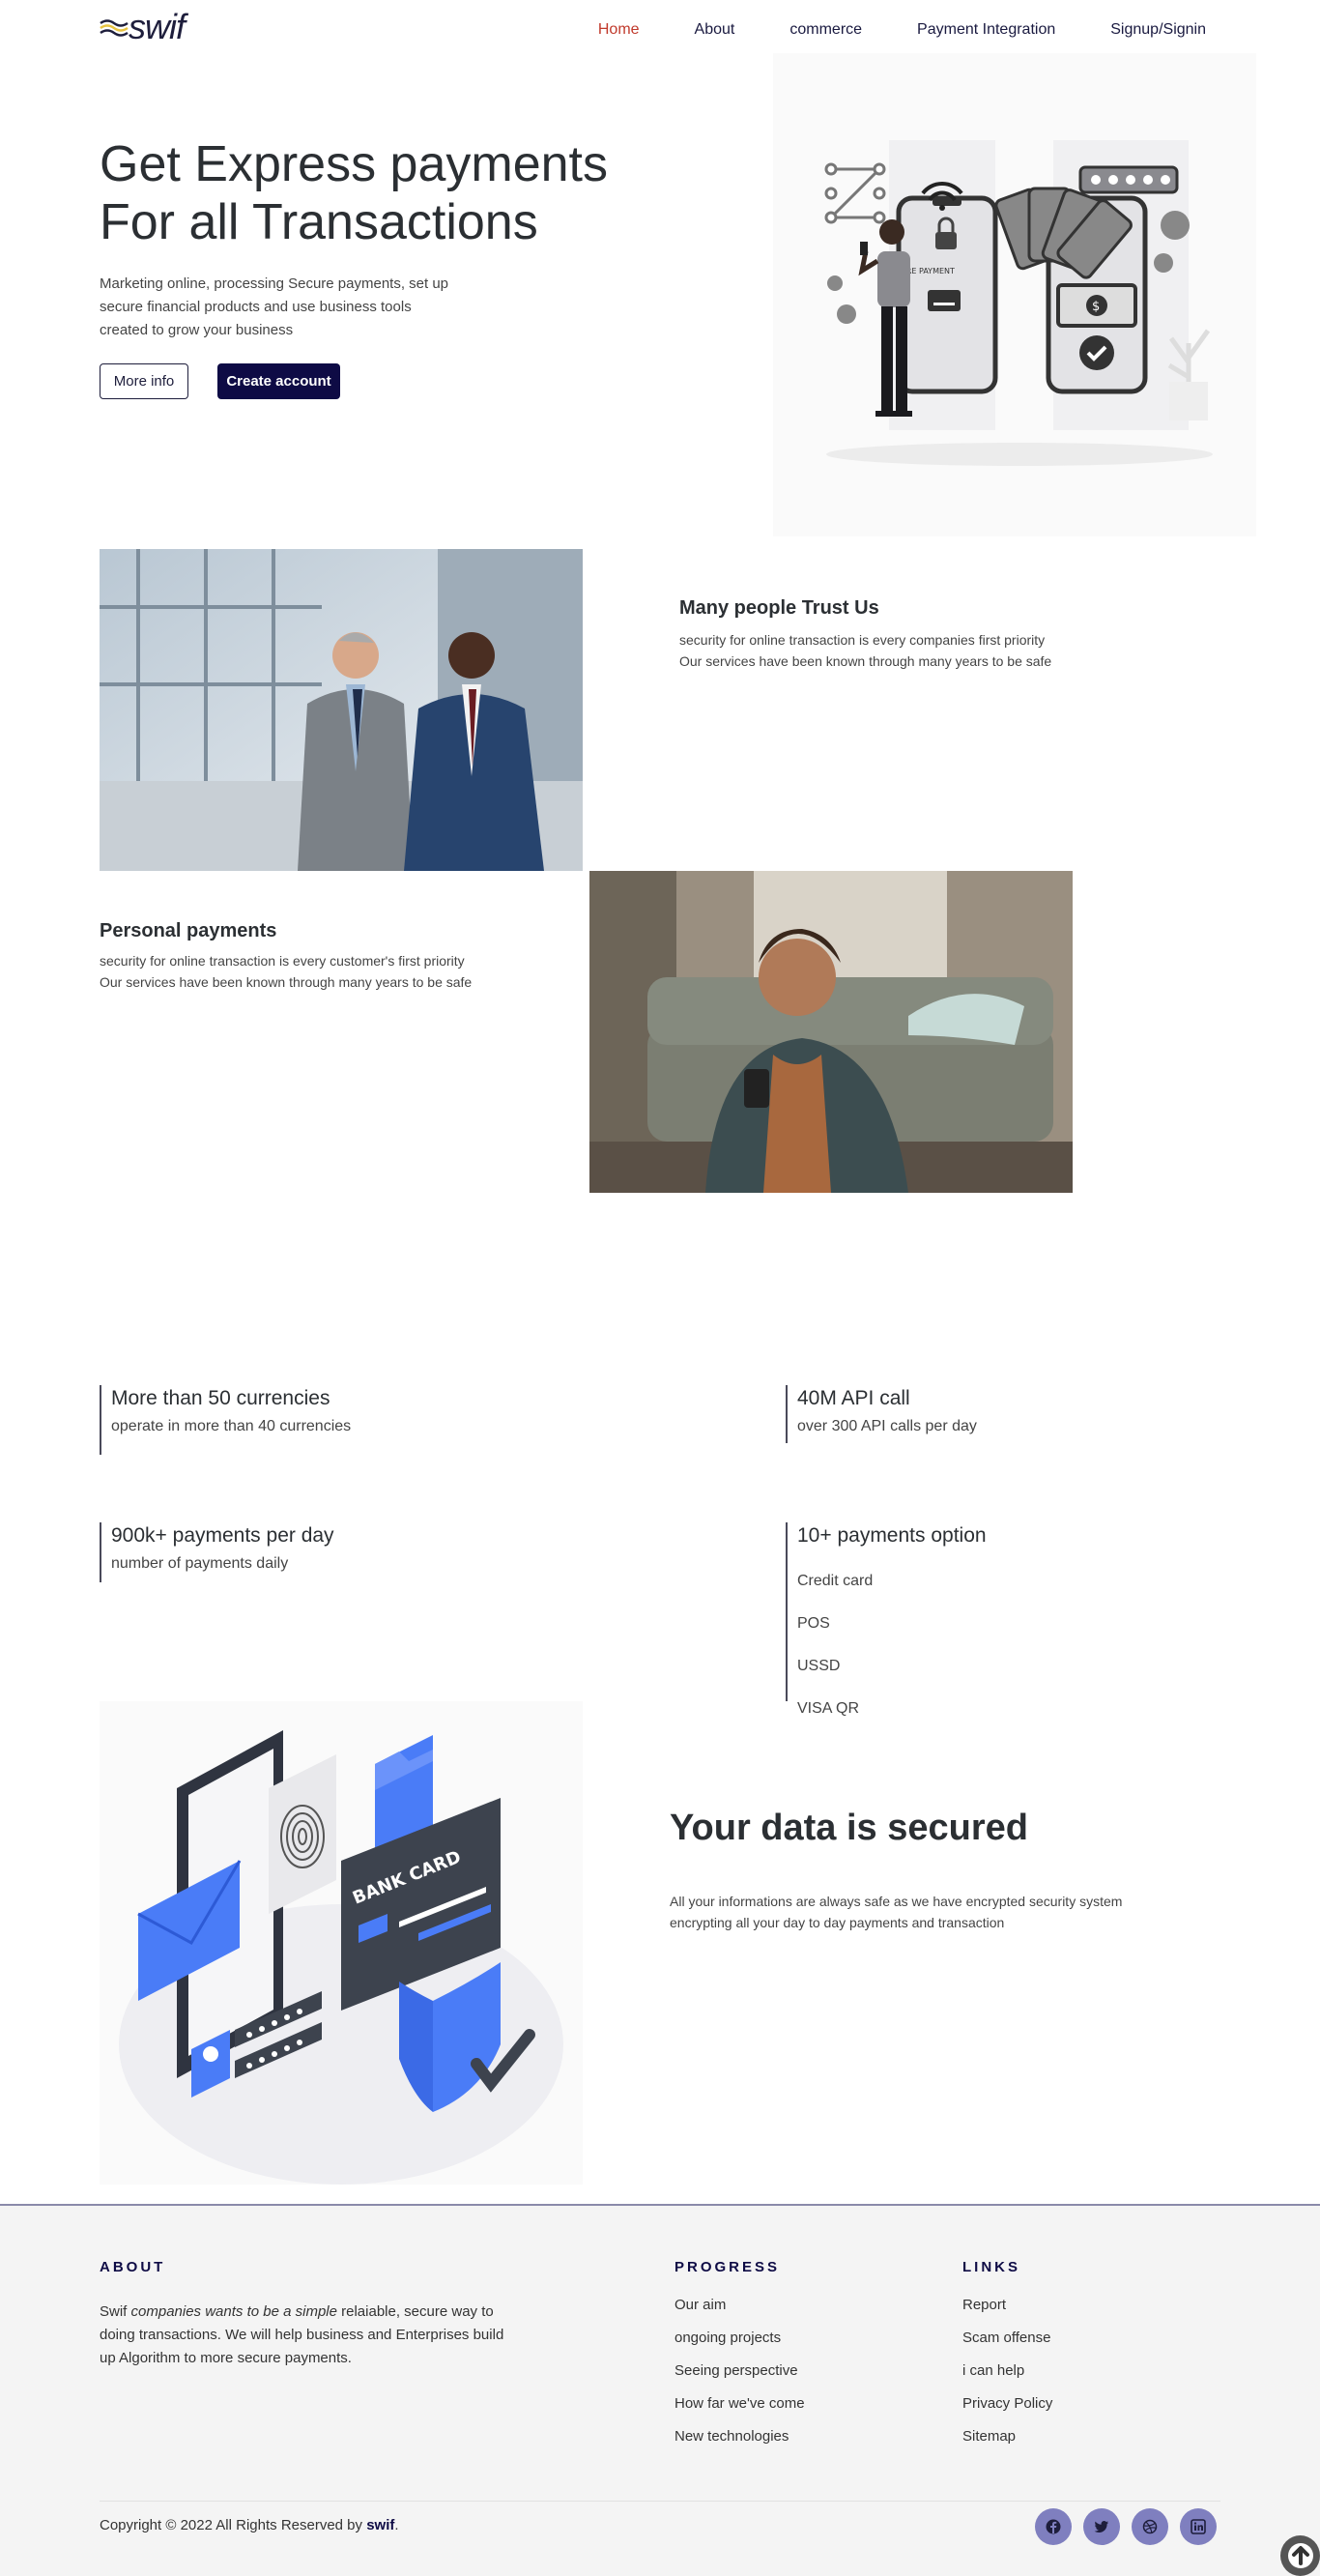 The width and height of the screenshot is (1320, 2576). What do you see at coordinates (1158, 30) in the screenshot?
I see `nav-signup-signin: Signup/Signin` at bounding box center [1158, 30].